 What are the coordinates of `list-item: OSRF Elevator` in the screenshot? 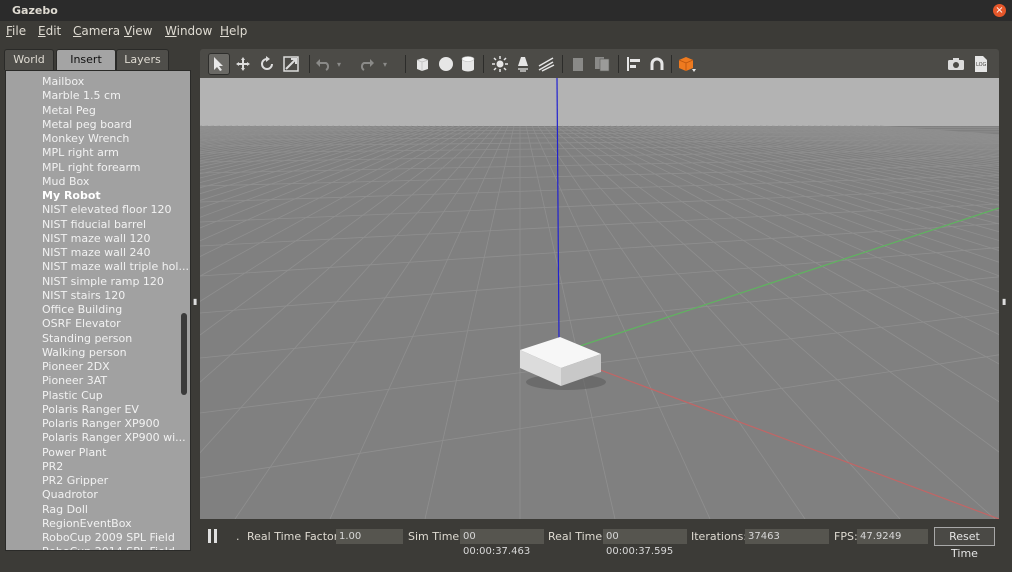 It's located at (81, 323).